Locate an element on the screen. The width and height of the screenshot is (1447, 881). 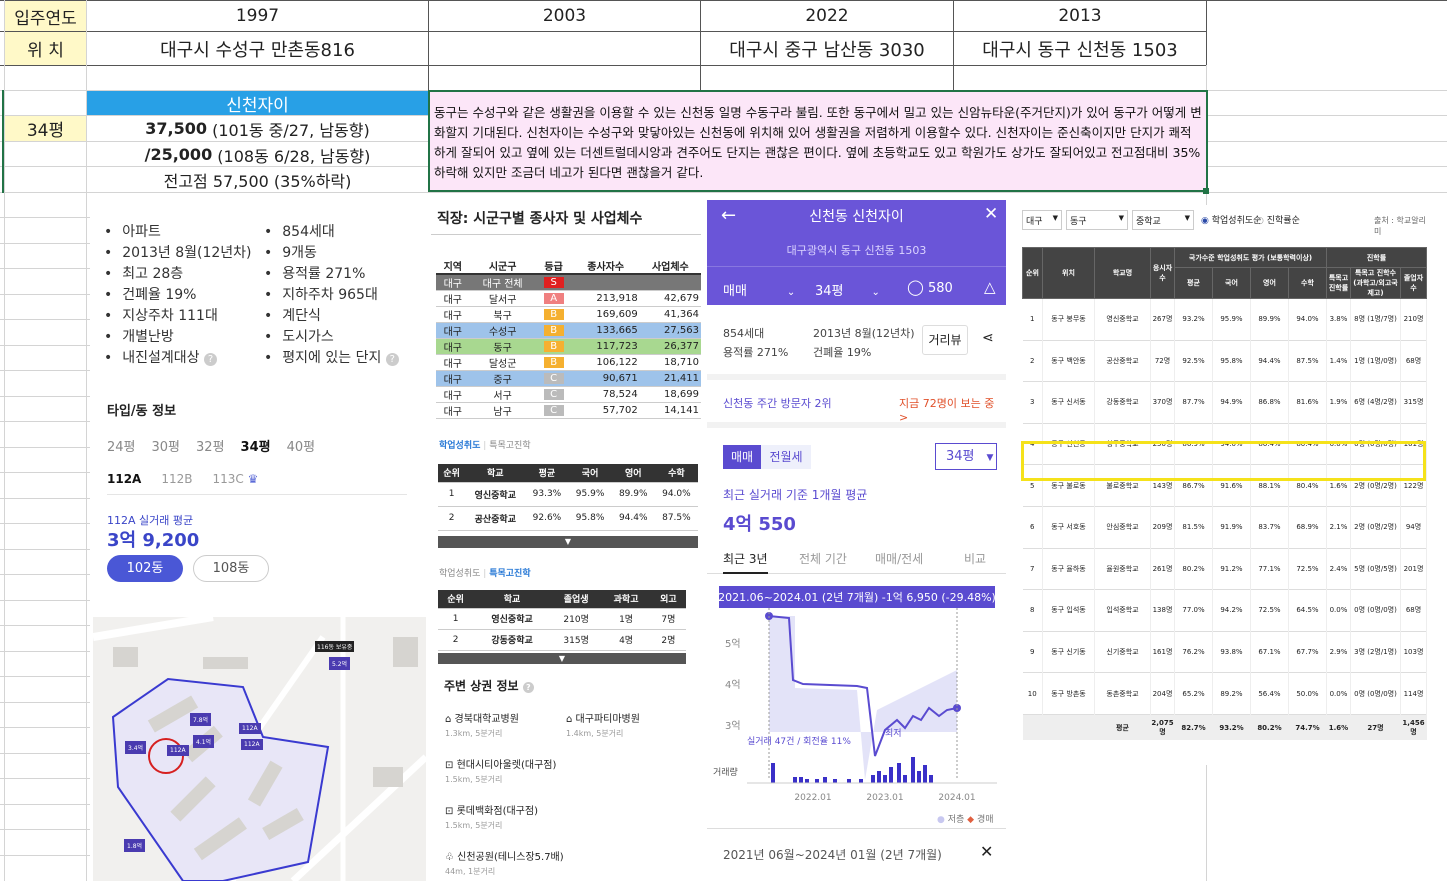
map-price-tag: 1.8억 is located at coordinates (135, 845).